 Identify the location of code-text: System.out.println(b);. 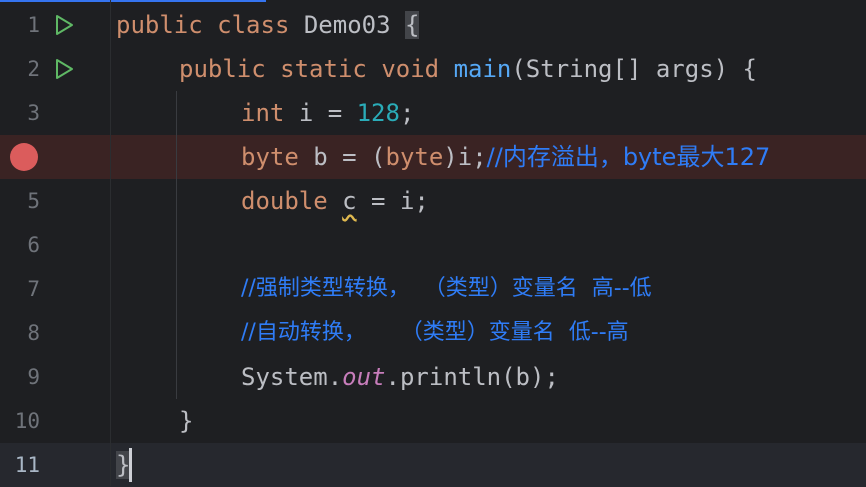
(400, 377).